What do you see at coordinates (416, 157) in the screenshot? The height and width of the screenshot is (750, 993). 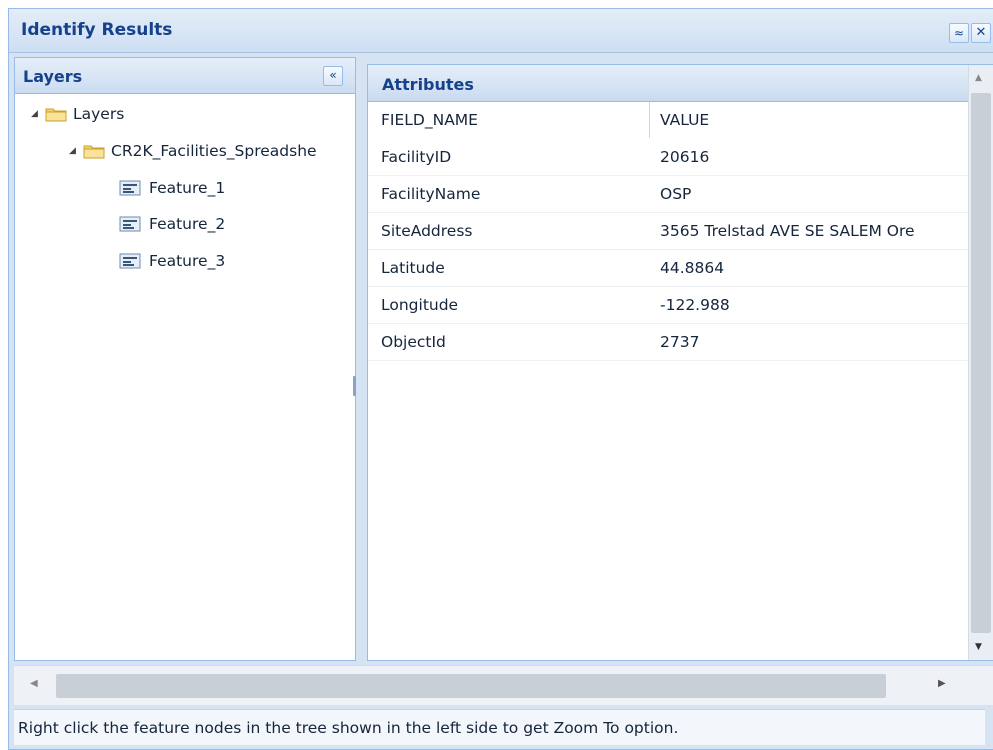 I see `field-name-cell: FacilityID` at bounding box center [416, 157].